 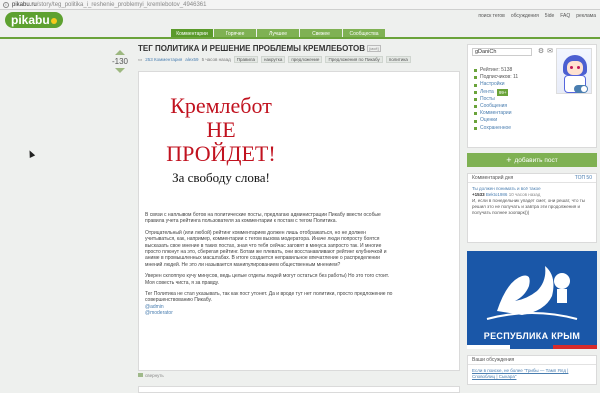 I want to click on tag-item: предложение, so click(x=305, y=59).